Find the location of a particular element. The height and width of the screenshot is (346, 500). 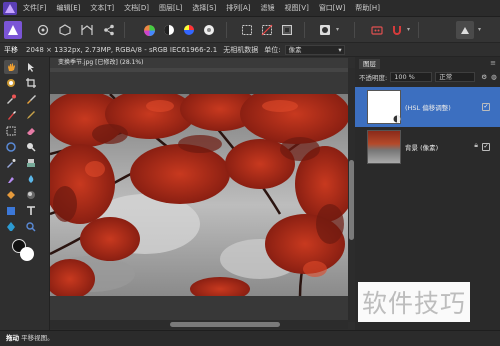

white-balance-icon is located at coordinates (209, 30).